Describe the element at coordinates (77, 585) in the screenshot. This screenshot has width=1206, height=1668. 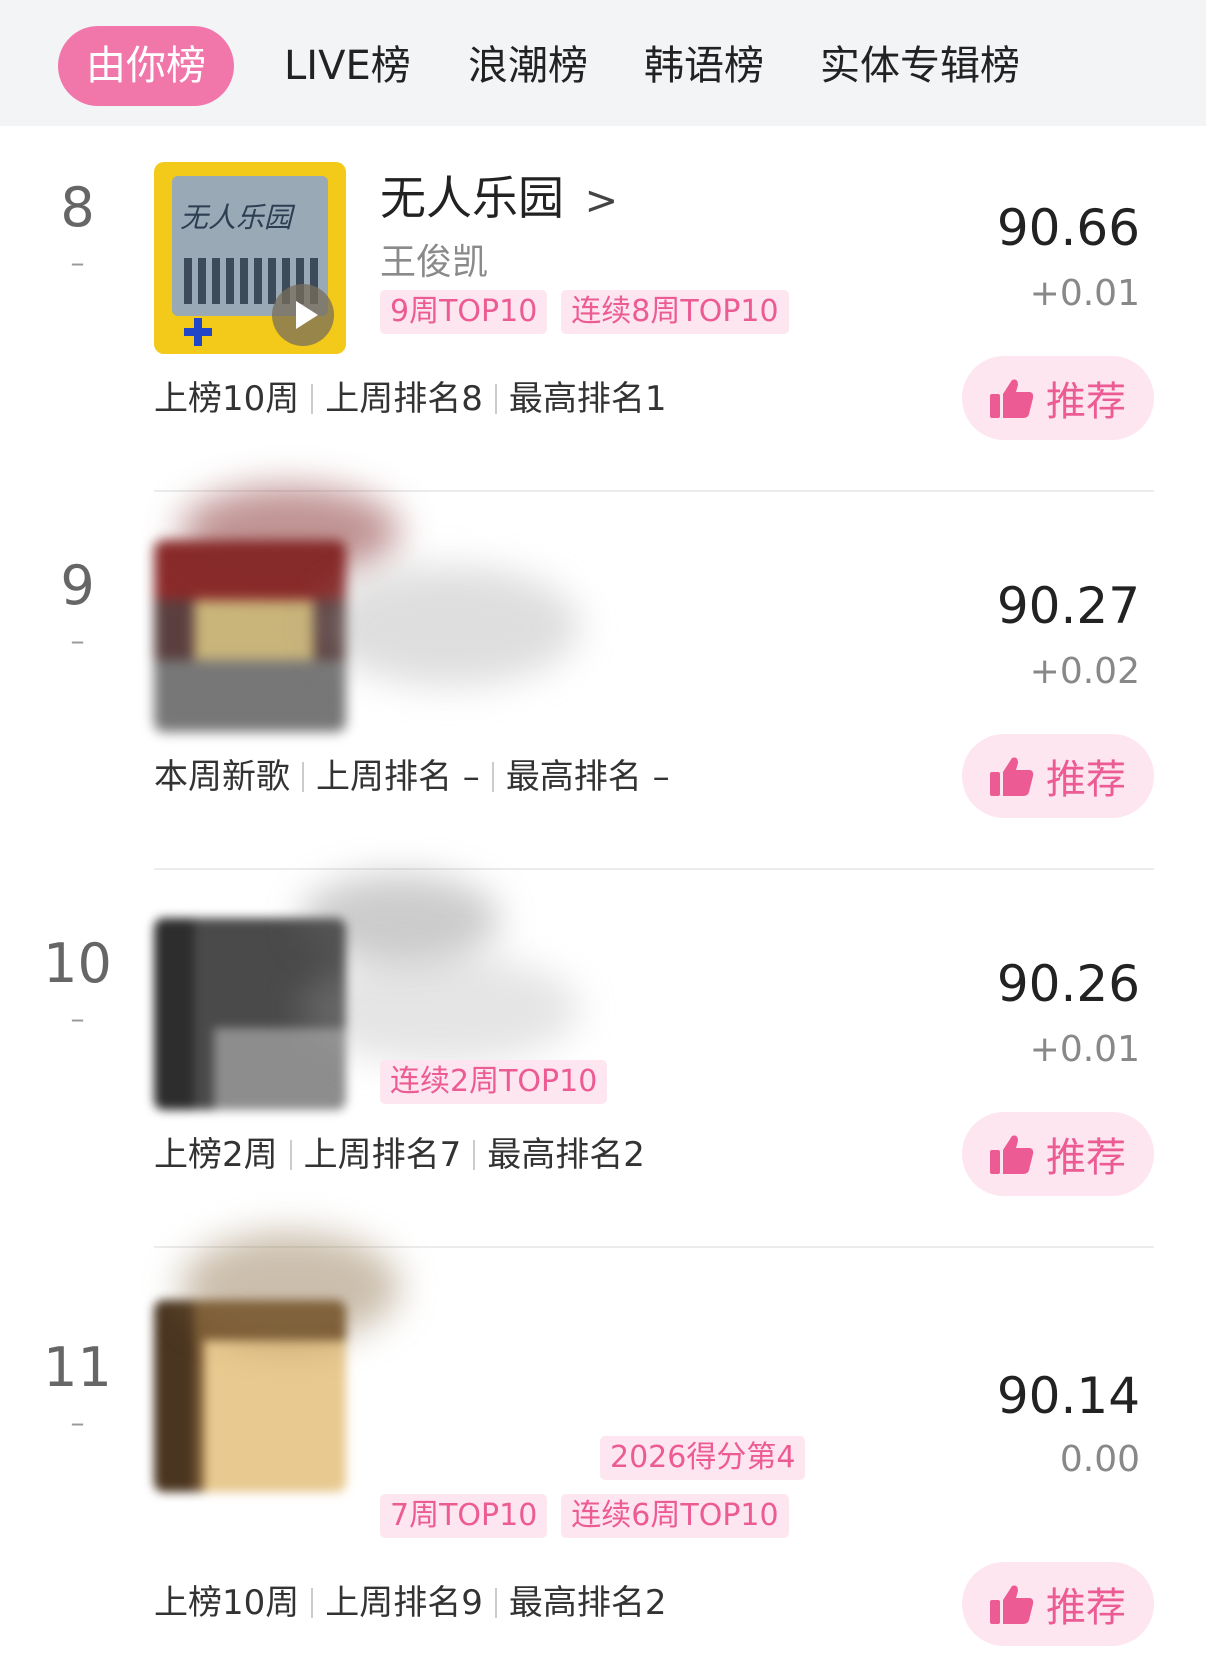
I see `rank-number: 9` at that location.